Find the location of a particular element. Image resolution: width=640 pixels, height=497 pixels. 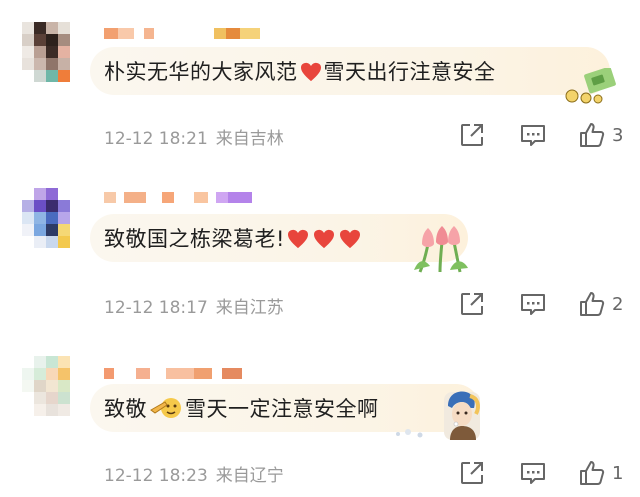

comment-meta: 12-12 18:23 来自辽宁 is located at coordinates (194, 473).